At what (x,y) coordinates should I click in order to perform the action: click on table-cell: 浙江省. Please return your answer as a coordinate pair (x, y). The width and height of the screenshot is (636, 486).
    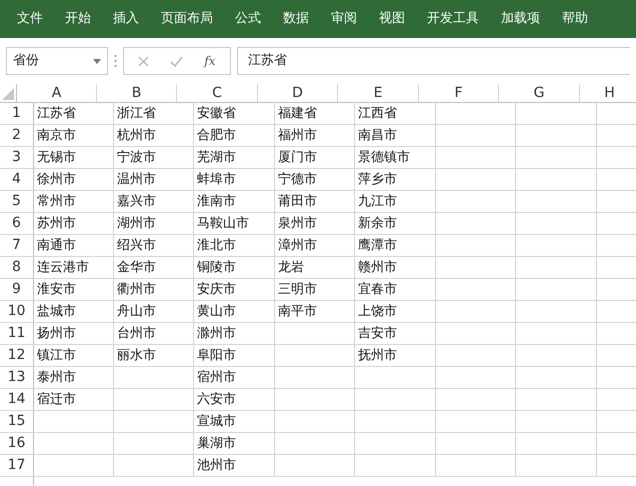
    Looking at the image, I should click on (136, 113).